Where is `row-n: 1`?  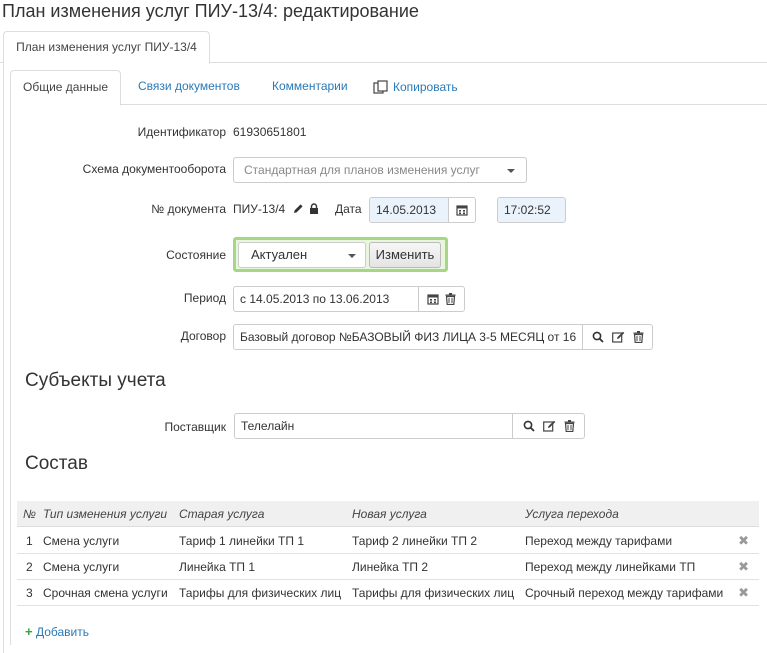 row-n: 1 is located at coordinates (29, 541).